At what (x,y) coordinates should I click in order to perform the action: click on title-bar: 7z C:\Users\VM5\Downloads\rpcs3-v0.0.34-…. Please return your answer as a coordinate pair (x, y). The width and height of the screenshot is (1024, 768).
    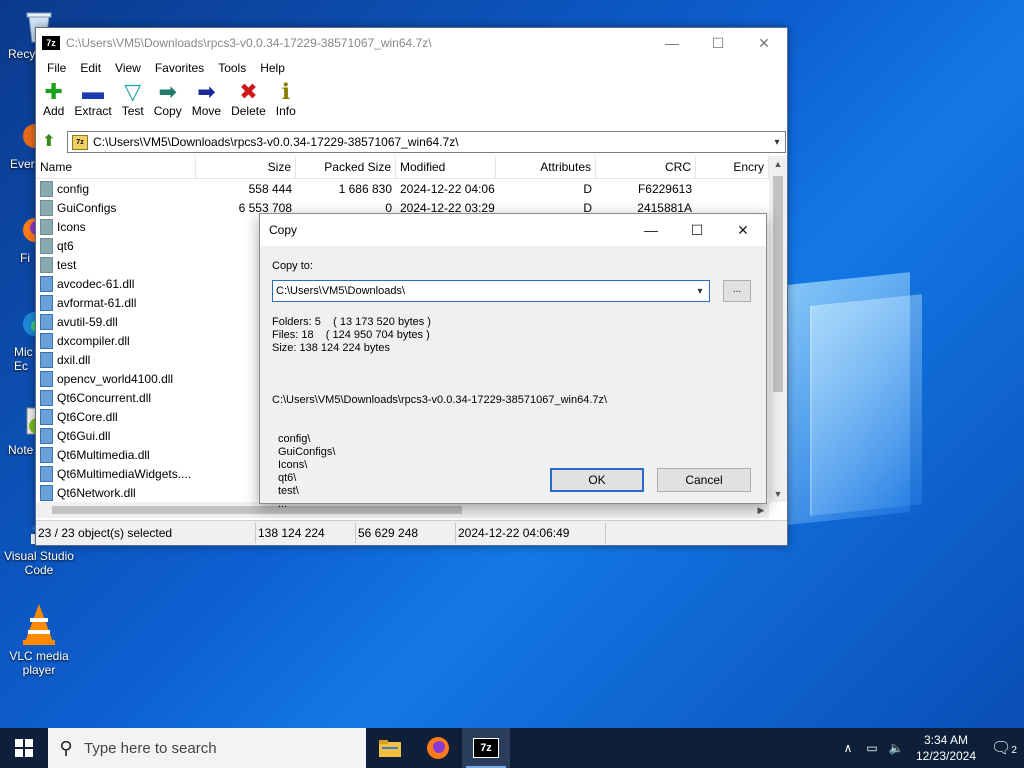
    Looking at the image, I should click on (411, 43).